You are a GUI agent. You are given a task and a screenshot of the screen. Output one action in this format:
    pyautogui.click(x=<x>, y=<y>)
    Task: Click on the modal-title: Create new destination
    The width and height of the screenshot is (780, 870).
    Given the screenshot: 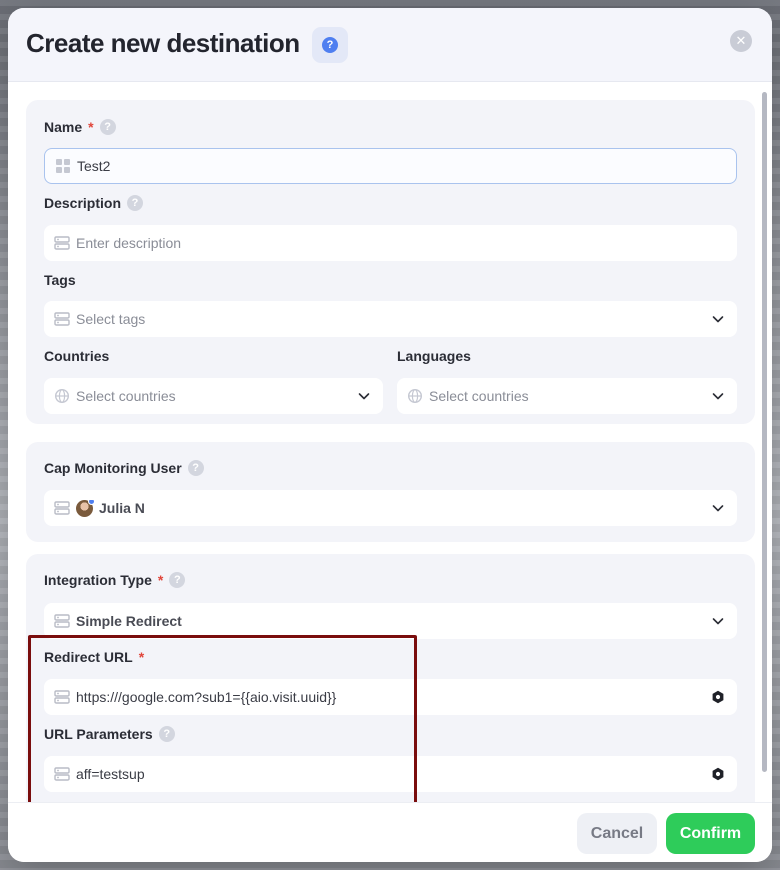 What is the action you would take?
    pyautogui.click(x=163, y=43)
    